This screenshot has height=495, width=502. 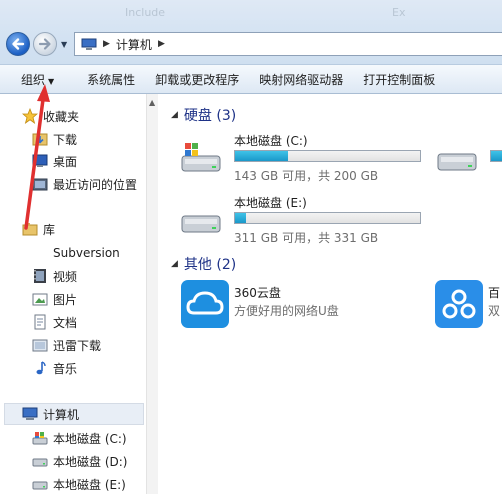 I want to click on drive-space-info: 311 GB 可用，共 331 GB, so click(x=306, y=238).